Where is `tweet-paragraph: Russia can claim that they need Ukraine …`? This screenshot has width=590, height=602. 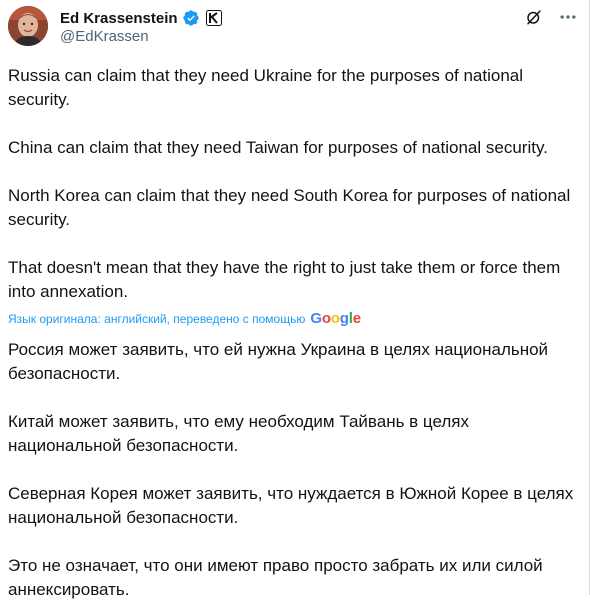
tweet-paragraph: Russia can claim that they need Ukraine … is located at coordinates (266, 87).